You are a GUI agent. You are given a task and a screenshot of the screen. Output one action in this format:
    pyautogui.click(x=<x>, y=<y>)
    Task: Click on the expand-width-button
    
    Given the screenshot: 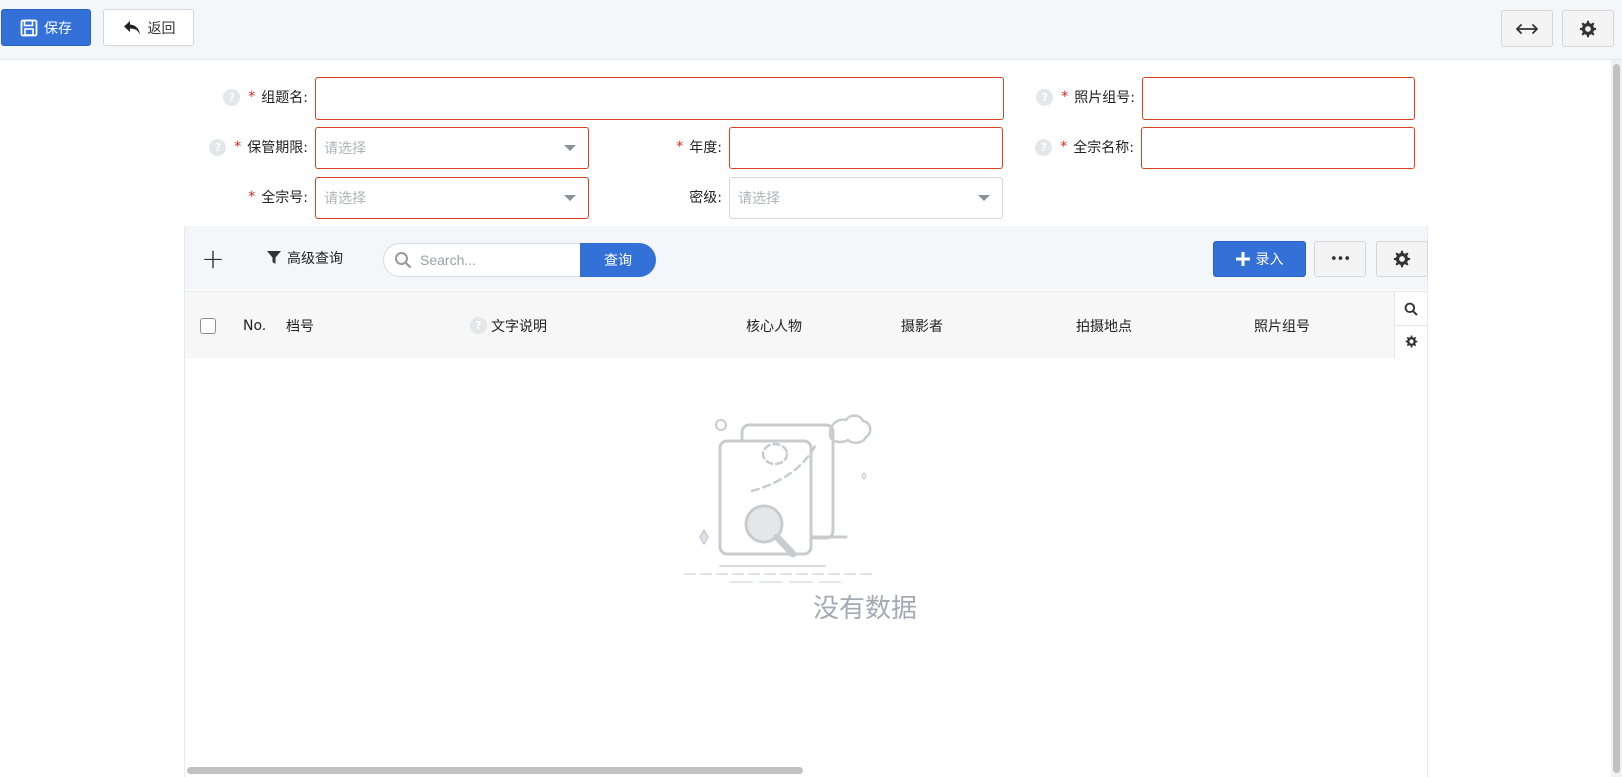 What is the action you would take?
    pyautogui.click(x=1527, y=28)
    